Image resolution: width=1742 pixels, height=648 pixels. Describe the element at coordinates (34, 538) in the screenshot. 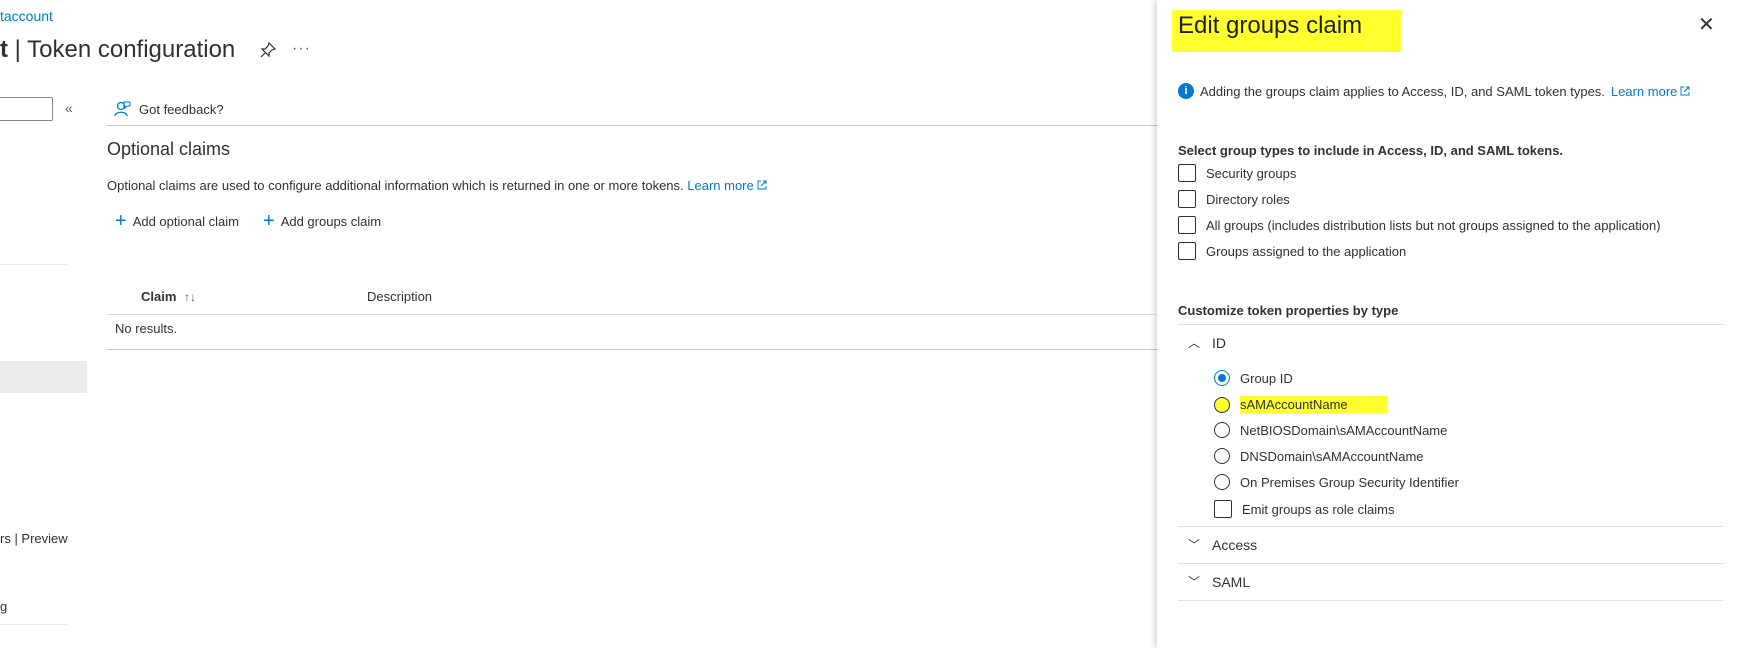

I see `sidebar-item-preview: rs | Preview` at that location.